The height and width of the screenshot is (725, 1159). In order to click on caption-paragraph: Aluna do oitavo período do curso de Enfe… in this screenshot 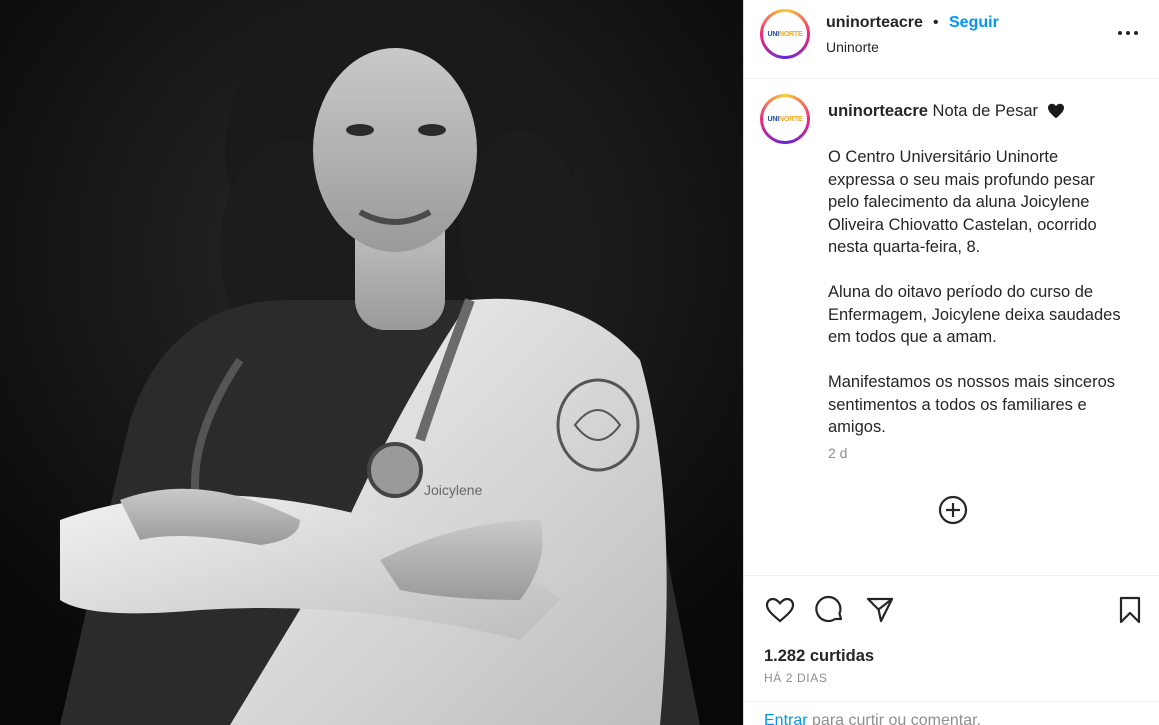, I will do `click(974, 314)`.